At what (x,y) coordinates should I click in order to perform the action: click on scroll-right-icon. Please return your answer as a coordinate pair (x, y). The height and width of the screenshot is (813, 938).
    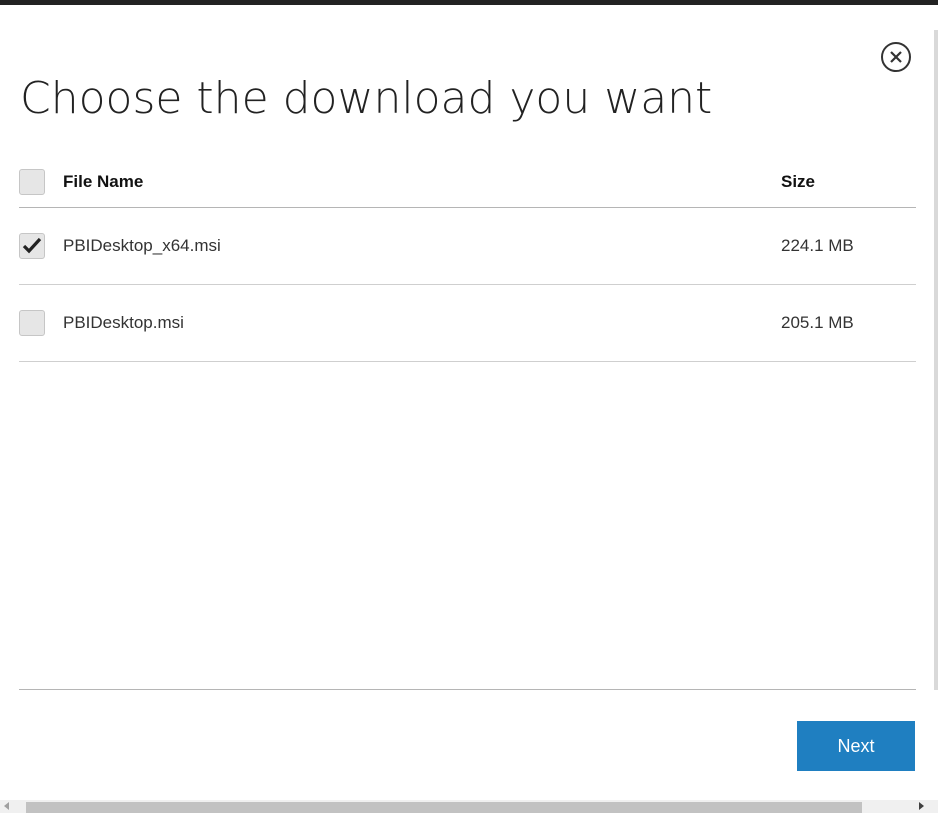
    Looking at the image, I should click on (921, 806).